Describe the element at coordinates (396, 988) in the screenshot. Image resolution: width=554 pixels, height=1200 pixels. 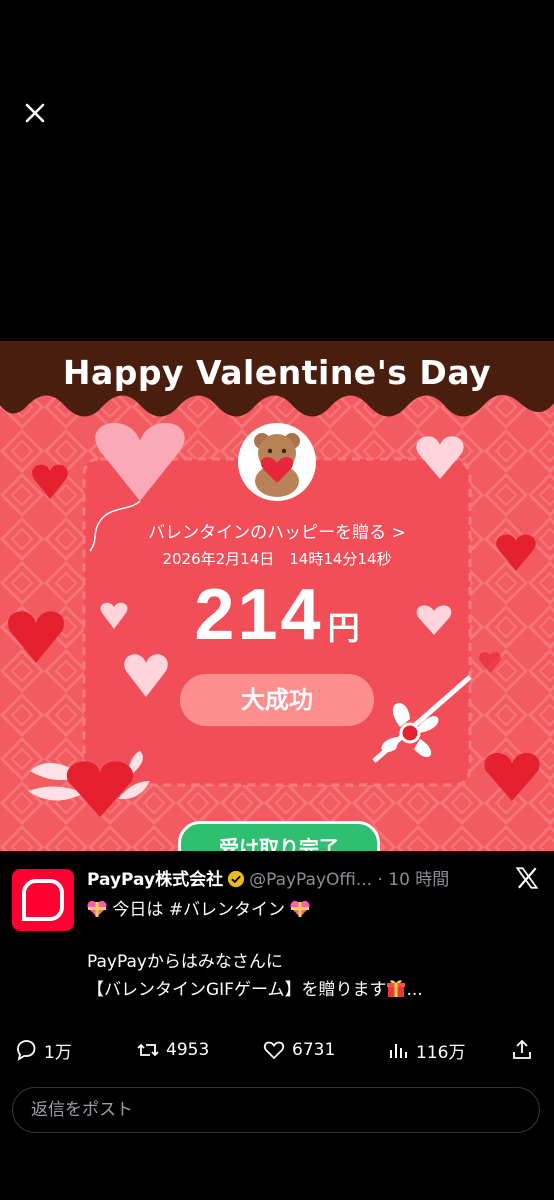
I see `gift-emoji-icon` at that location.